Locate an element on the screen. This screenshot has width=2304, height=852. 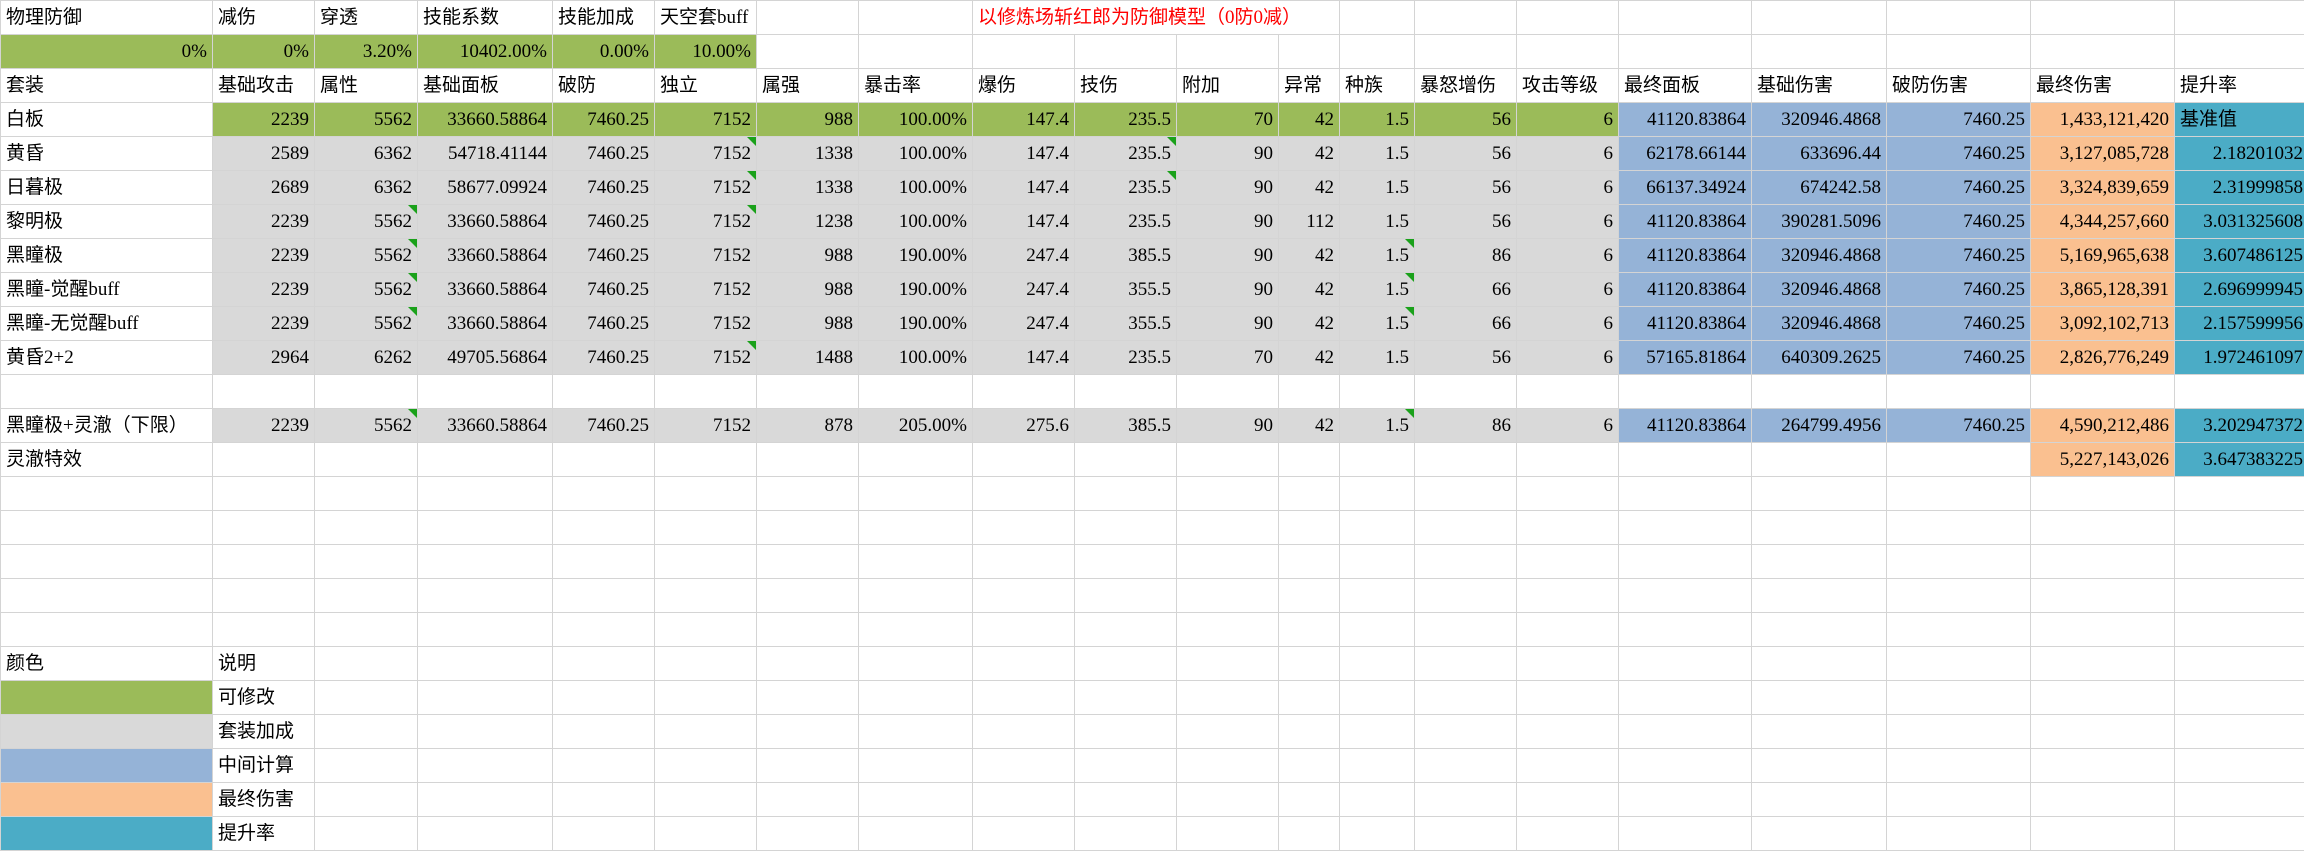
sheet-cell: 最终伤害 is located at coordinates (2103, 85).